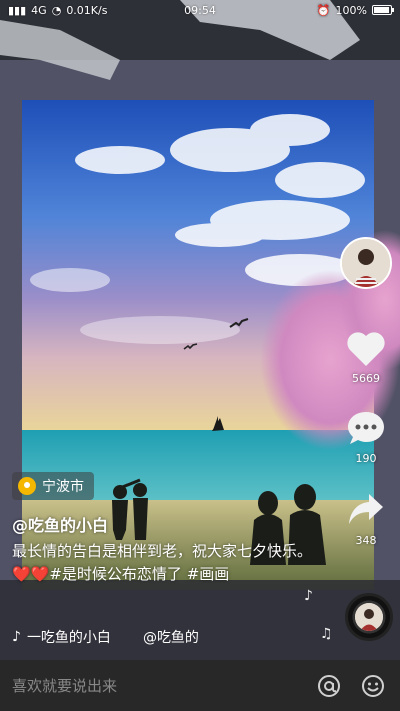 Image resolution: width=400 pixels, height=711 pixels. What do you see at coordinates (366, 349) in the screenshot?
I see `heart-icon` at bounding box center [366, 349].